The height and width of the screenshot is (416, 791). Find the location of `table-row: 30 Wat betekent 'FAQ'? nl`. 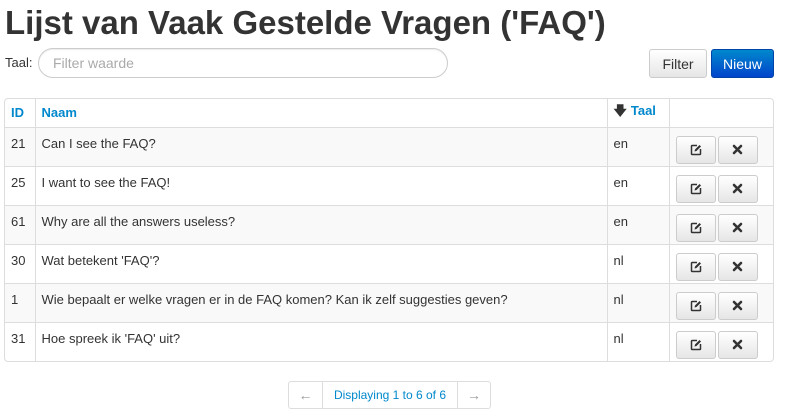

table-row: 30 Wat betekent 'FAQ'? nl is located at coordinates (389, 263).